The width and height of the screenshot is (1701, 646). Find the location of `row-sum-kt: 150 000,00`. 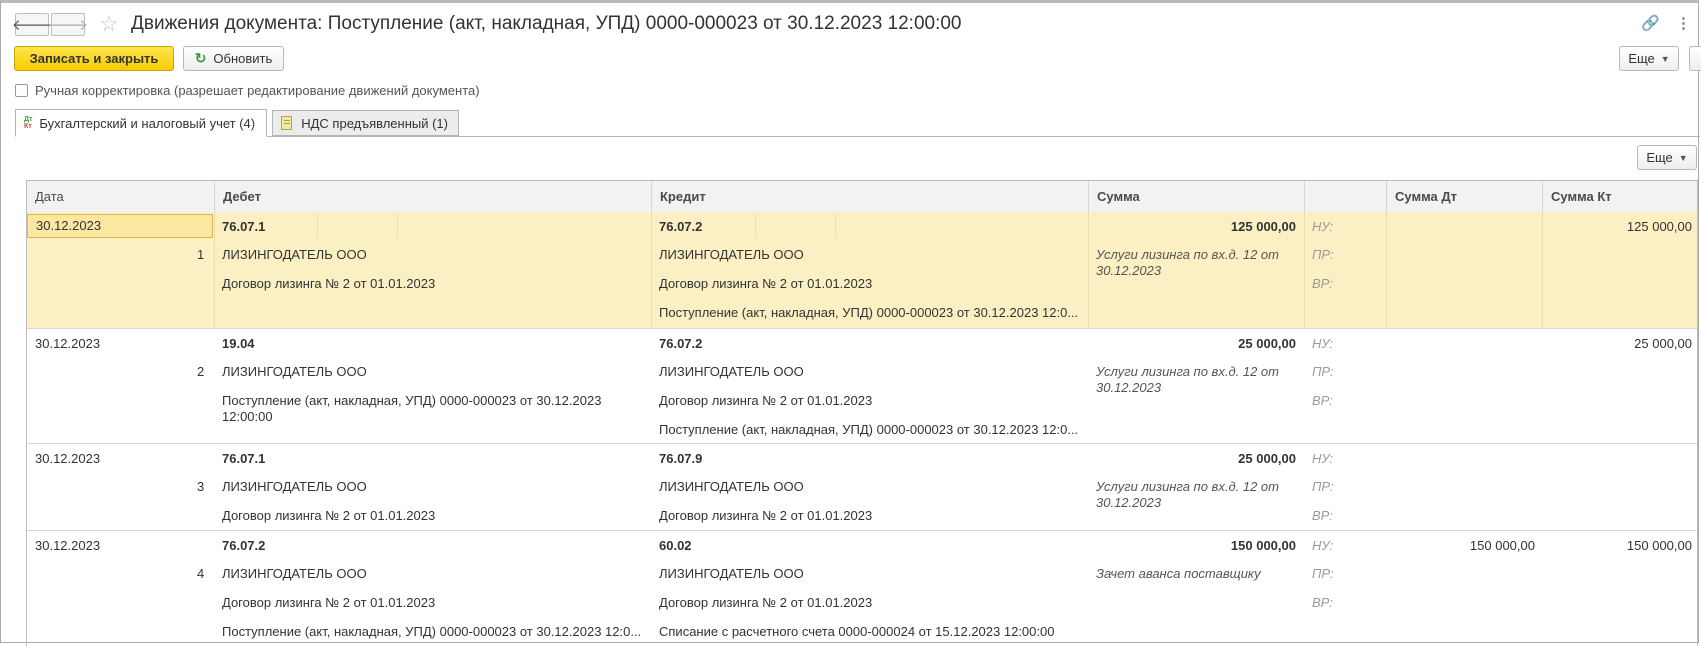

row-sum-kt: 150 000,00 is located at coordinates (1617, 545).